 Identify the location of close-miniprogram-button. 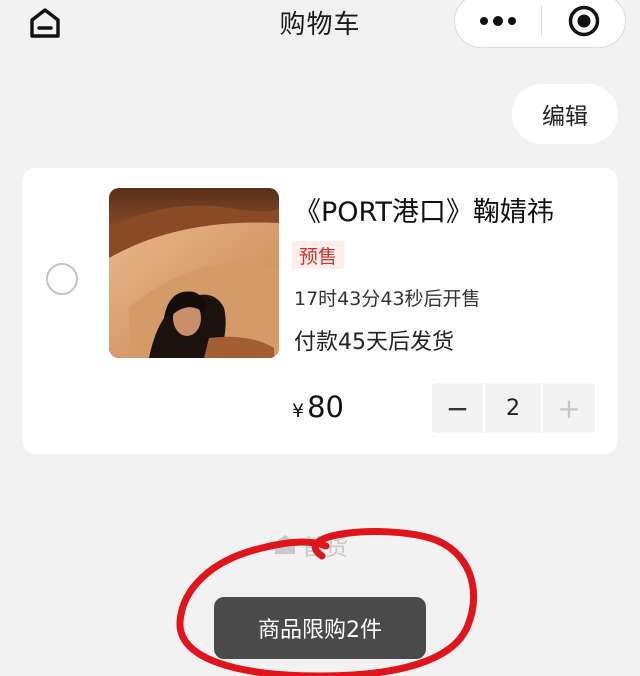
(583, 23).